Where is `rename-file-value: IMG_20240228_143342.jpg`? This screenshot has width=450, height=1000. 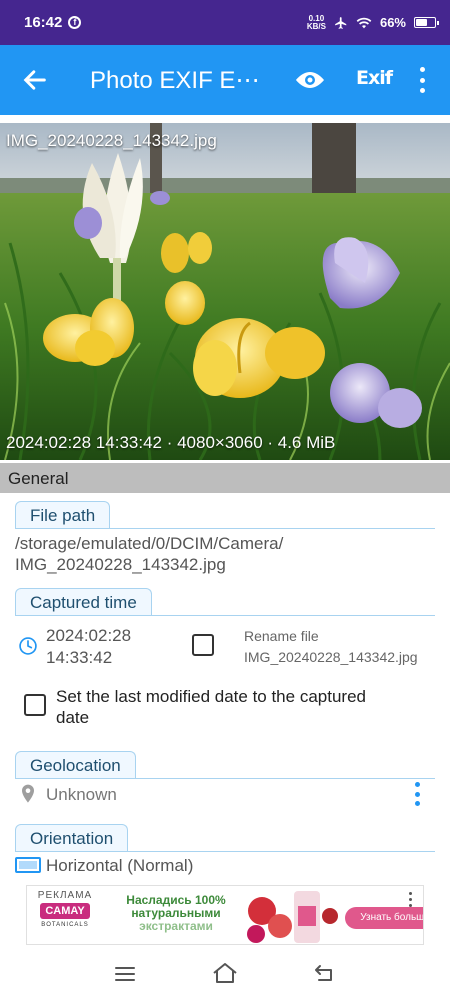 rename-file-value: IMG_20240228_143342.jpg is located at coordinates (331, 657).